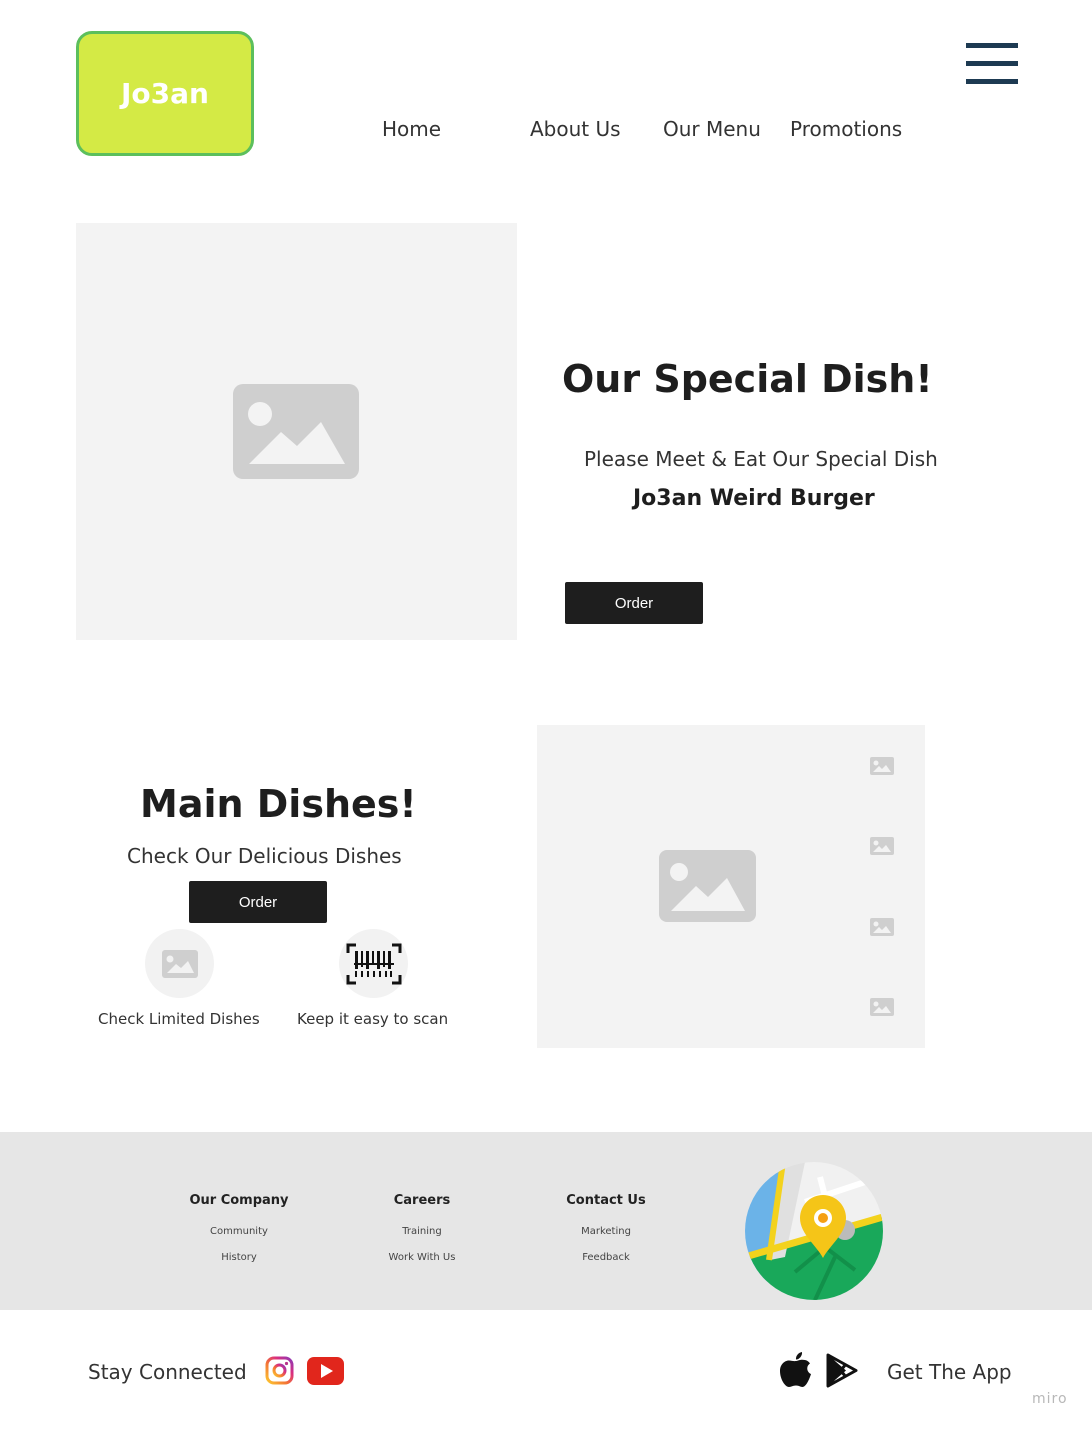 The height and width of the screenshot is (1430, 1092). I want to click on footer-link-feedback: Feedback, so click(606, 1257).